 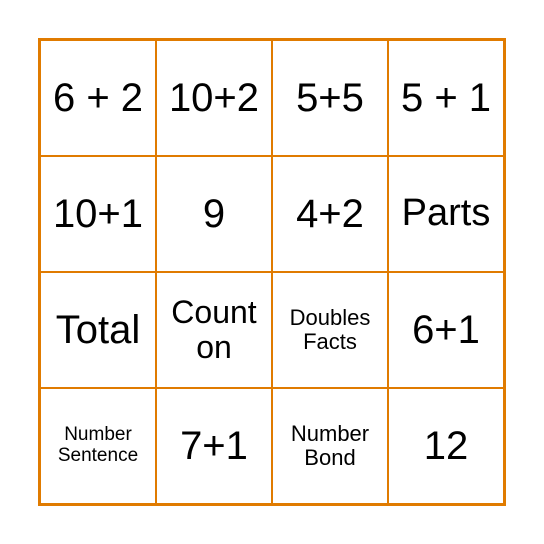 I want to click on bingo-cell: Number Bond, so click(x=330, y=446).